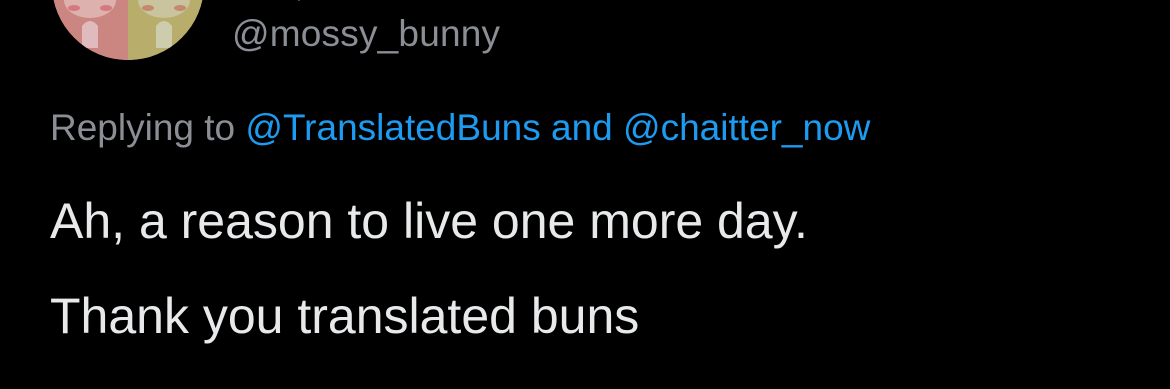 The width and height of the screenshot is (1170, 389). Describe the element at coordinates (345, 316) in the screenshot. I see `tweet-text-line-2: Thank you translated buns` at that location.